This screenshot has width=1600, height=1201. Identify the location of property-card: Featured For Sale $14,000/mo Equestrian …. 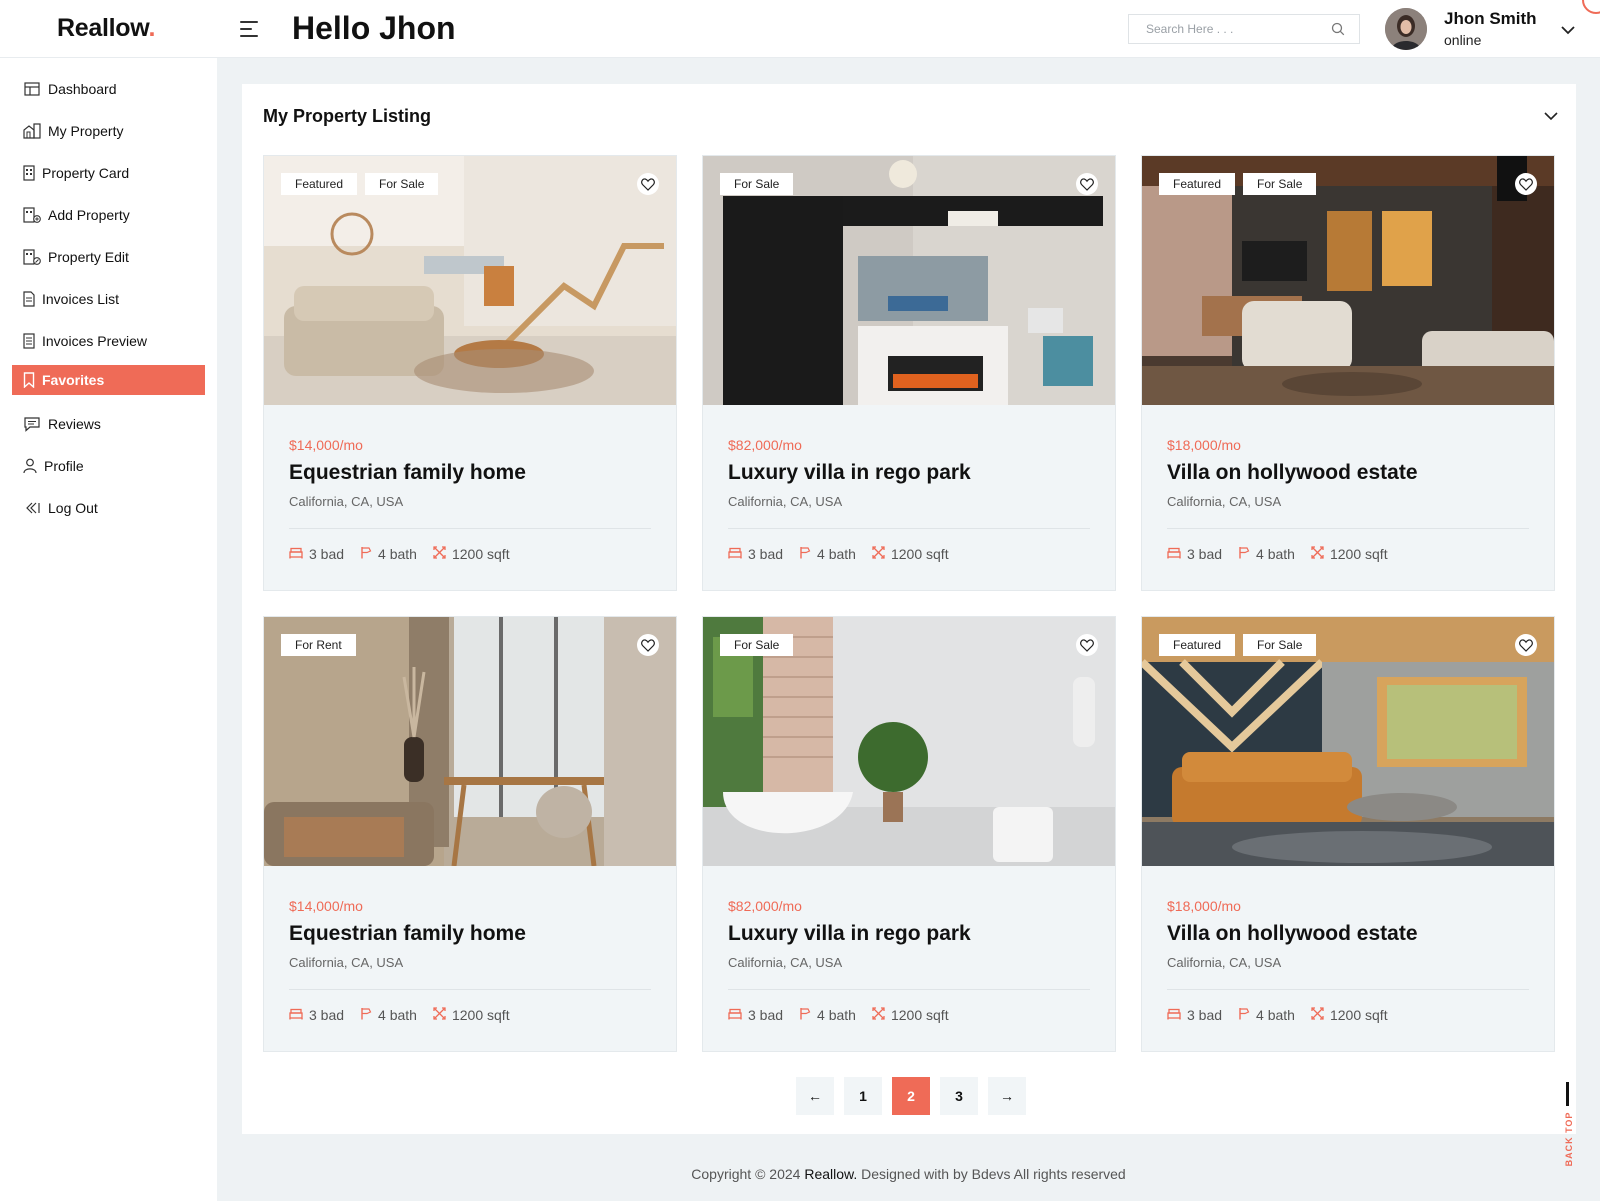
(470, 373).